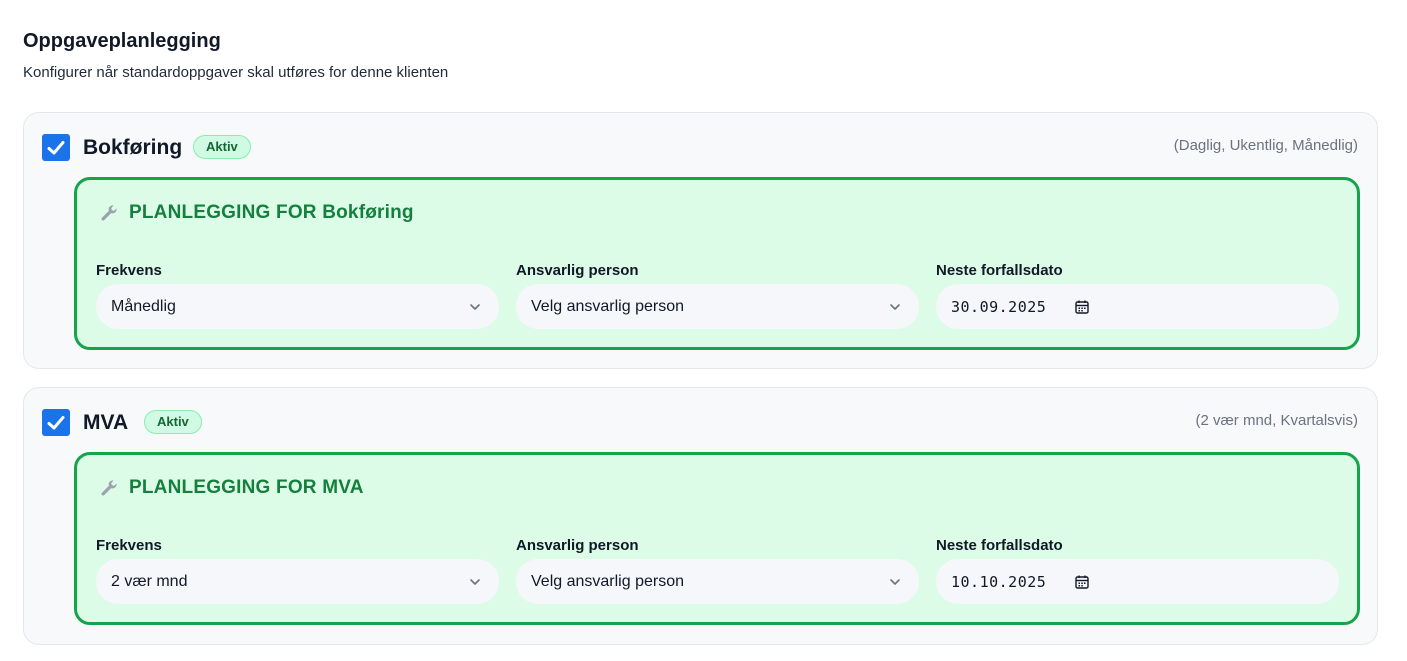 This screenshot has height=661, width=1407. What do you see at coordinates (1276, 420) in the screenshot?
I see `frequency-options-hint: (2 vær mnd, Kvartalsvis)` at bounding box center [1276, 420].